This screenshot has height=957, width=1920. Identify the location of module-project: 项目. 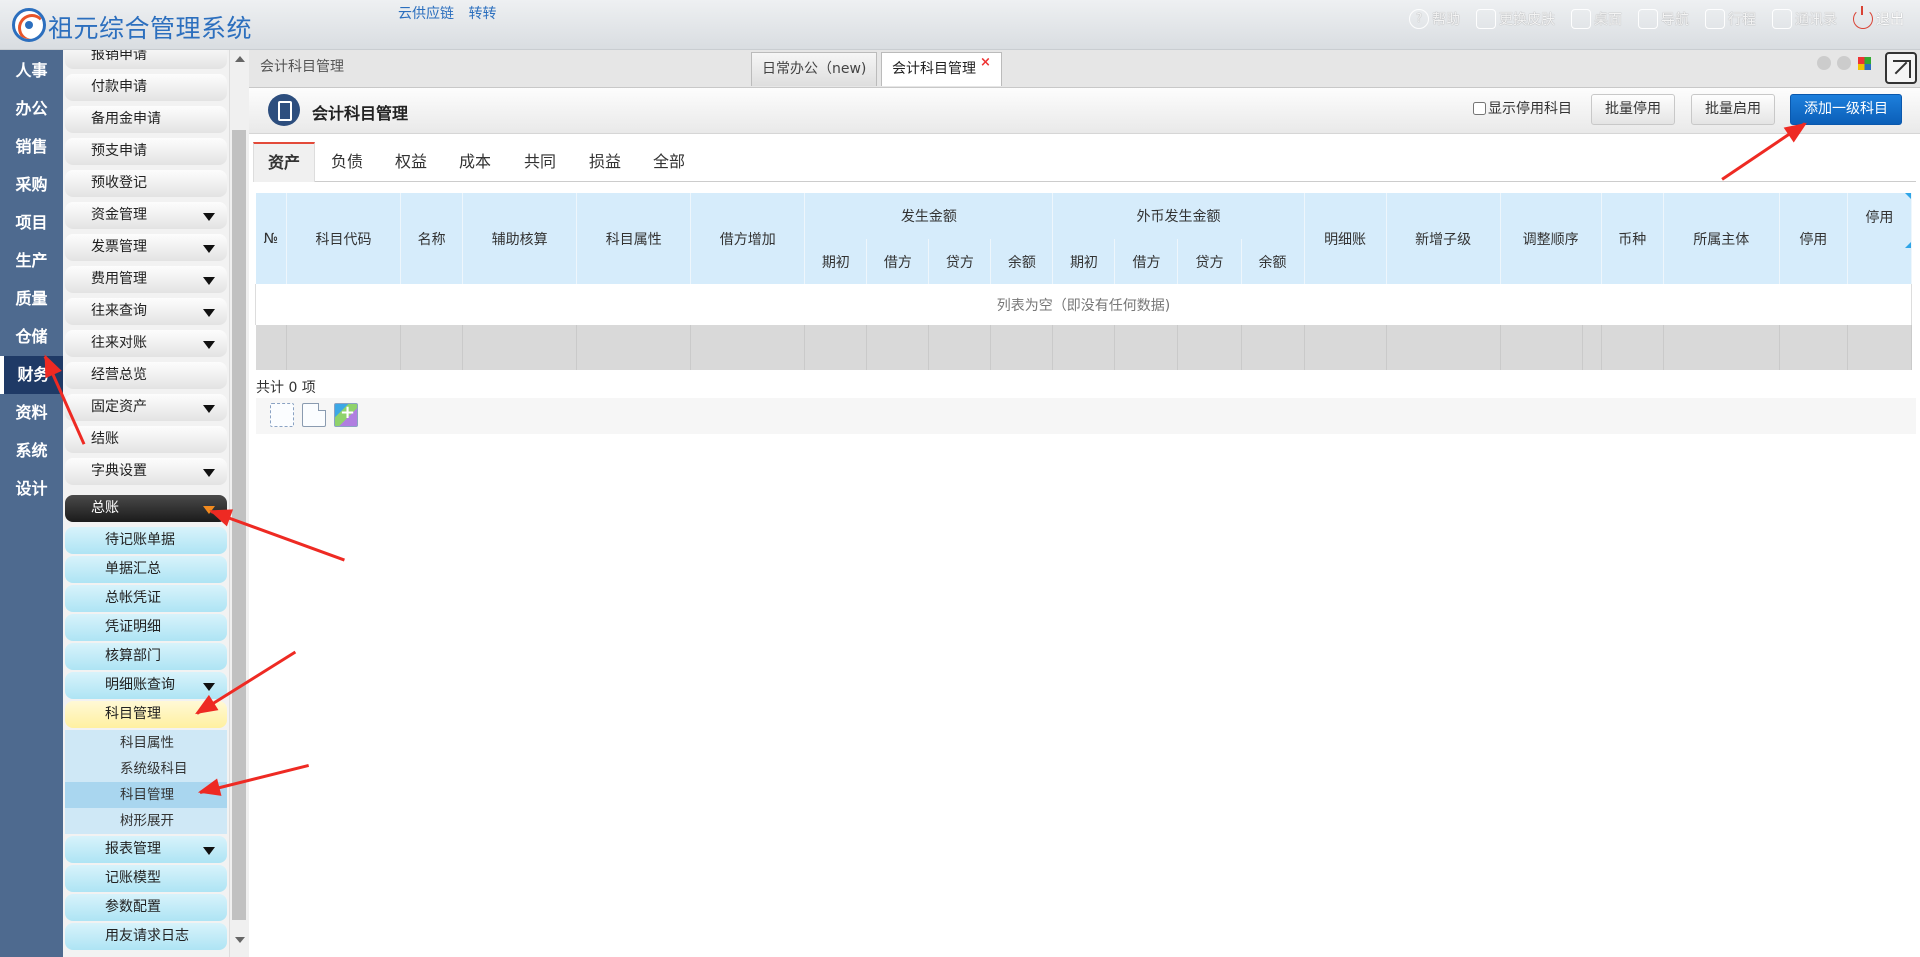
(31, 223).